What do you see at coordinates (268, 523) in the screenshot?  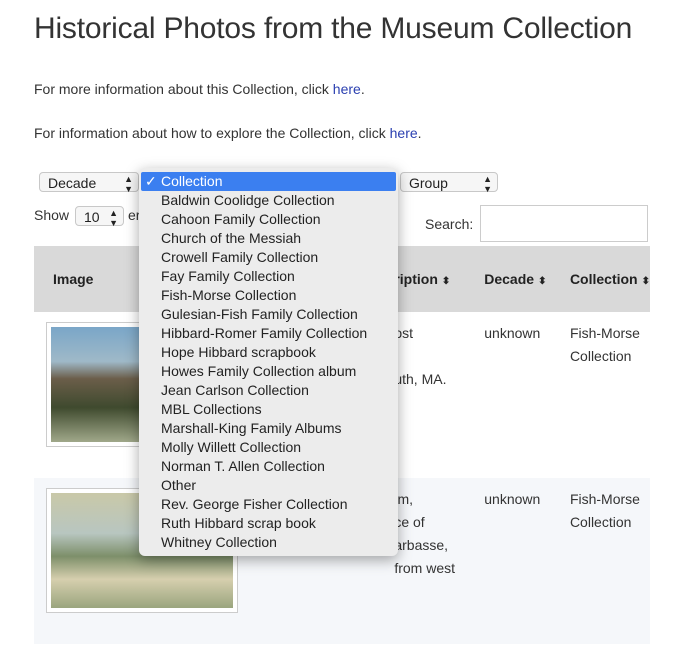 I see `dropdown-option: Ruth Hibbard scrap book` at bounding box center [268, 523].